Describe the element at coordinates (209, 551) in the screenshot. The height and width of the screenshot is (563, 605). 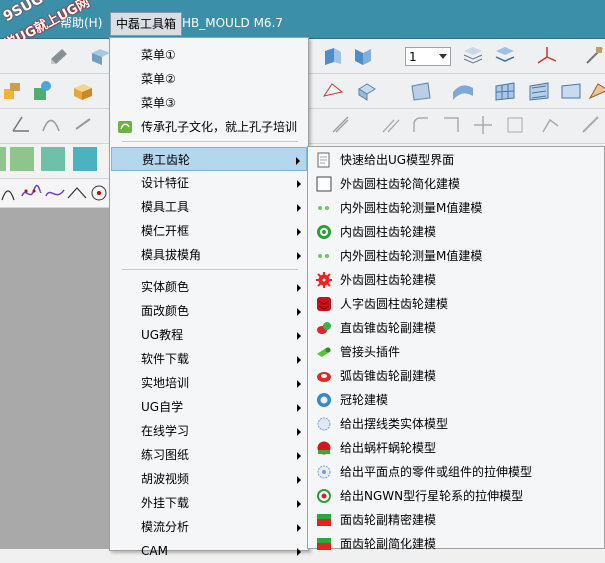
I see `menu-item-cam: CAM` at that location.